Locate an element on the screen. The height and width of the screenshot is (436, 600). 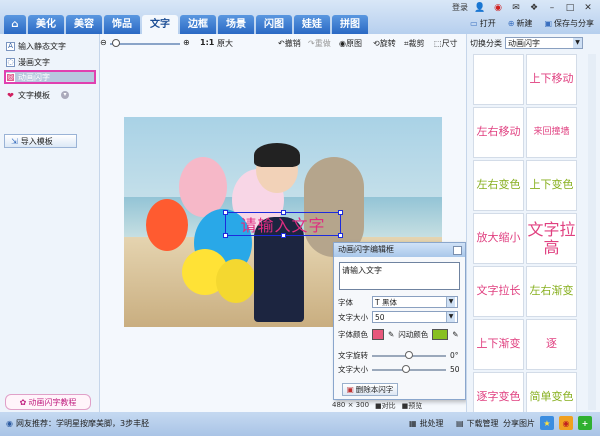
image-status: 480 × 300 ■对比 ■预览 is located at coordinates (402, 406).